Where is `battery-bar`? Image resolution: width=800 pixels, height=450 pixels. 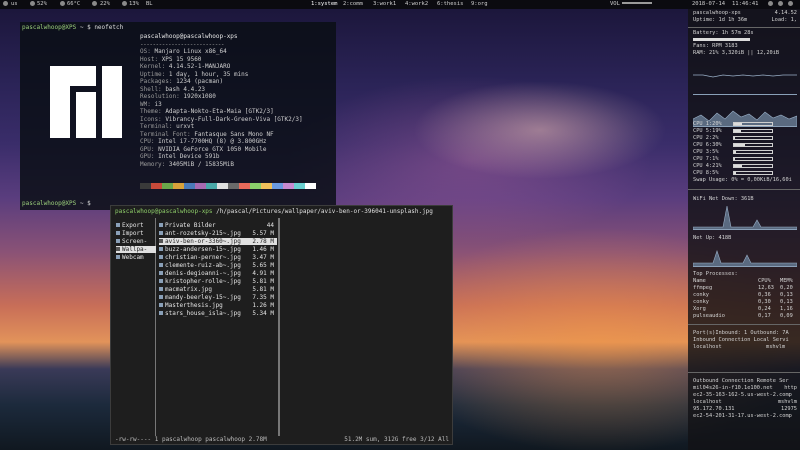
battery-bar is located at coordinates (722, 39).